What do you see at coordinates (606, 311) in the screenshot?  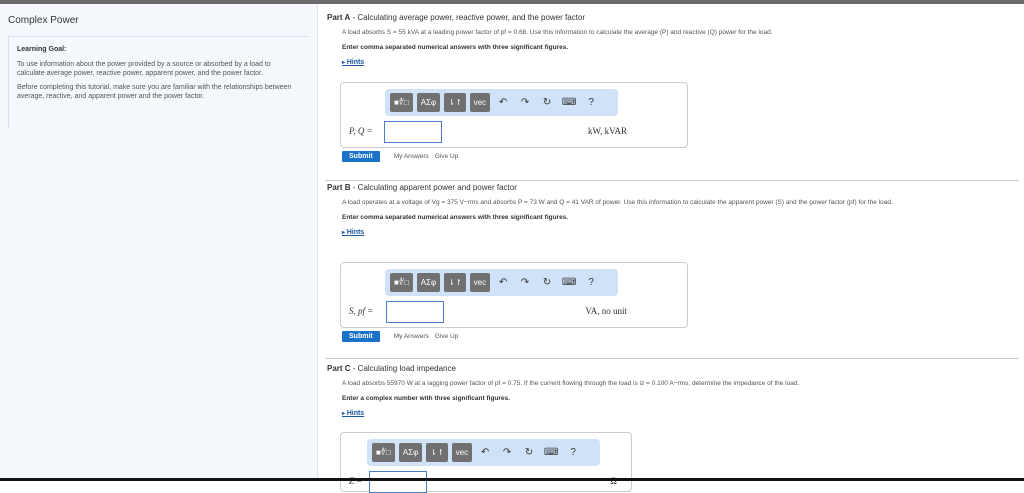 I see `answer-unit: VA, no unit` at bounding box center [606, 311].